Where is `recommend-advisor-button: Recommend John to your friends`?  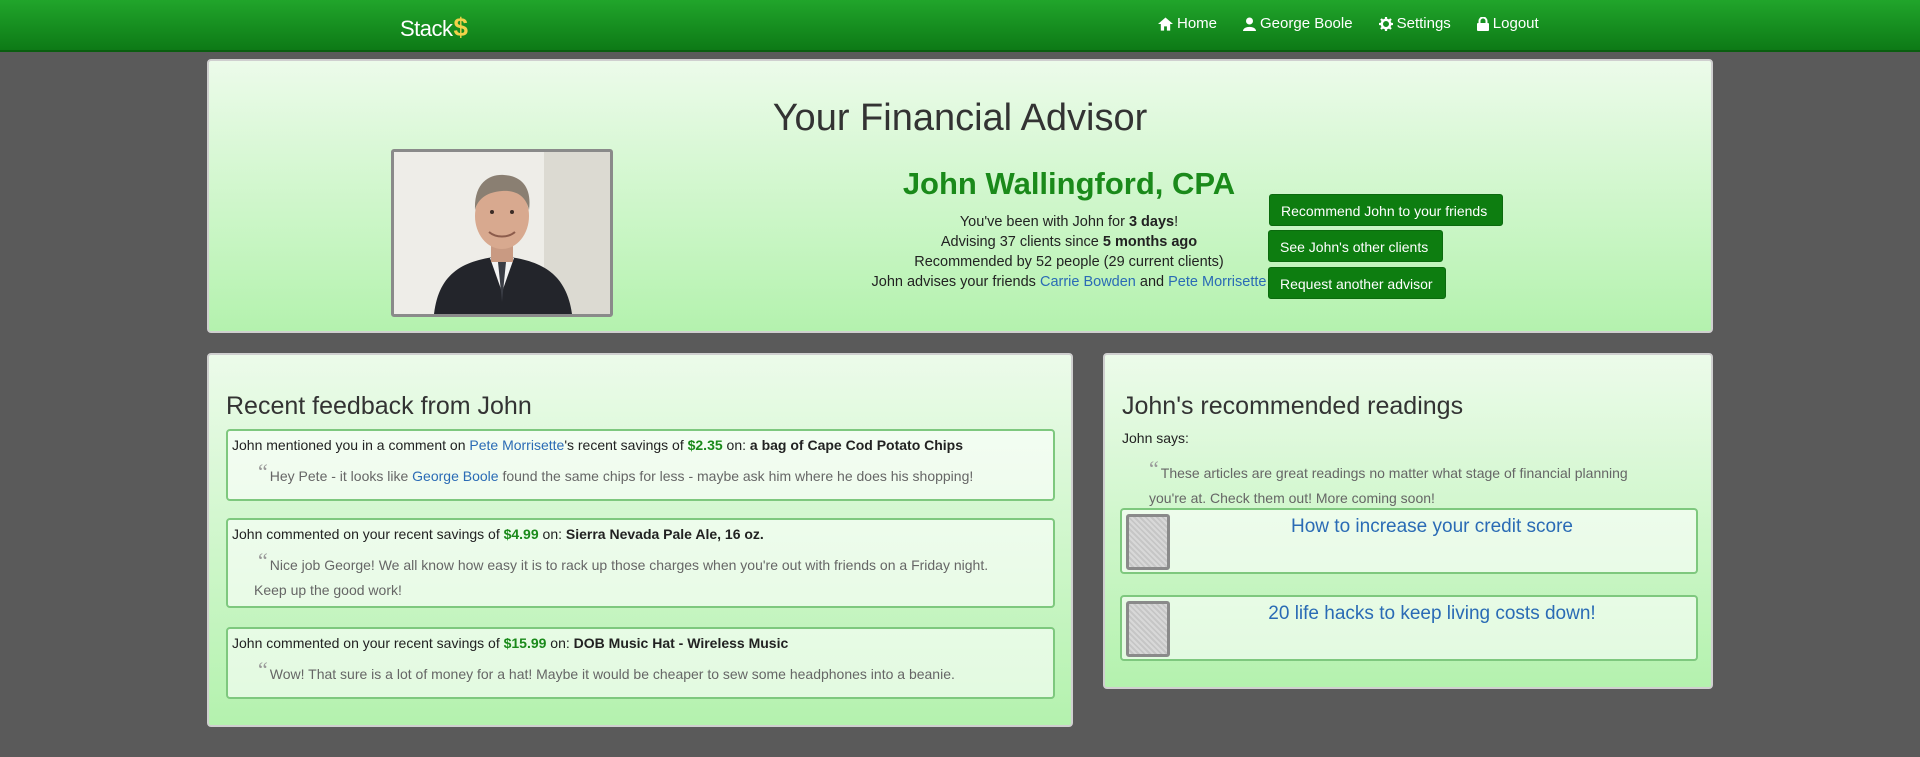 recommend-advisor-button: Recommend John to your friends is located at coordinates (1386, 210).